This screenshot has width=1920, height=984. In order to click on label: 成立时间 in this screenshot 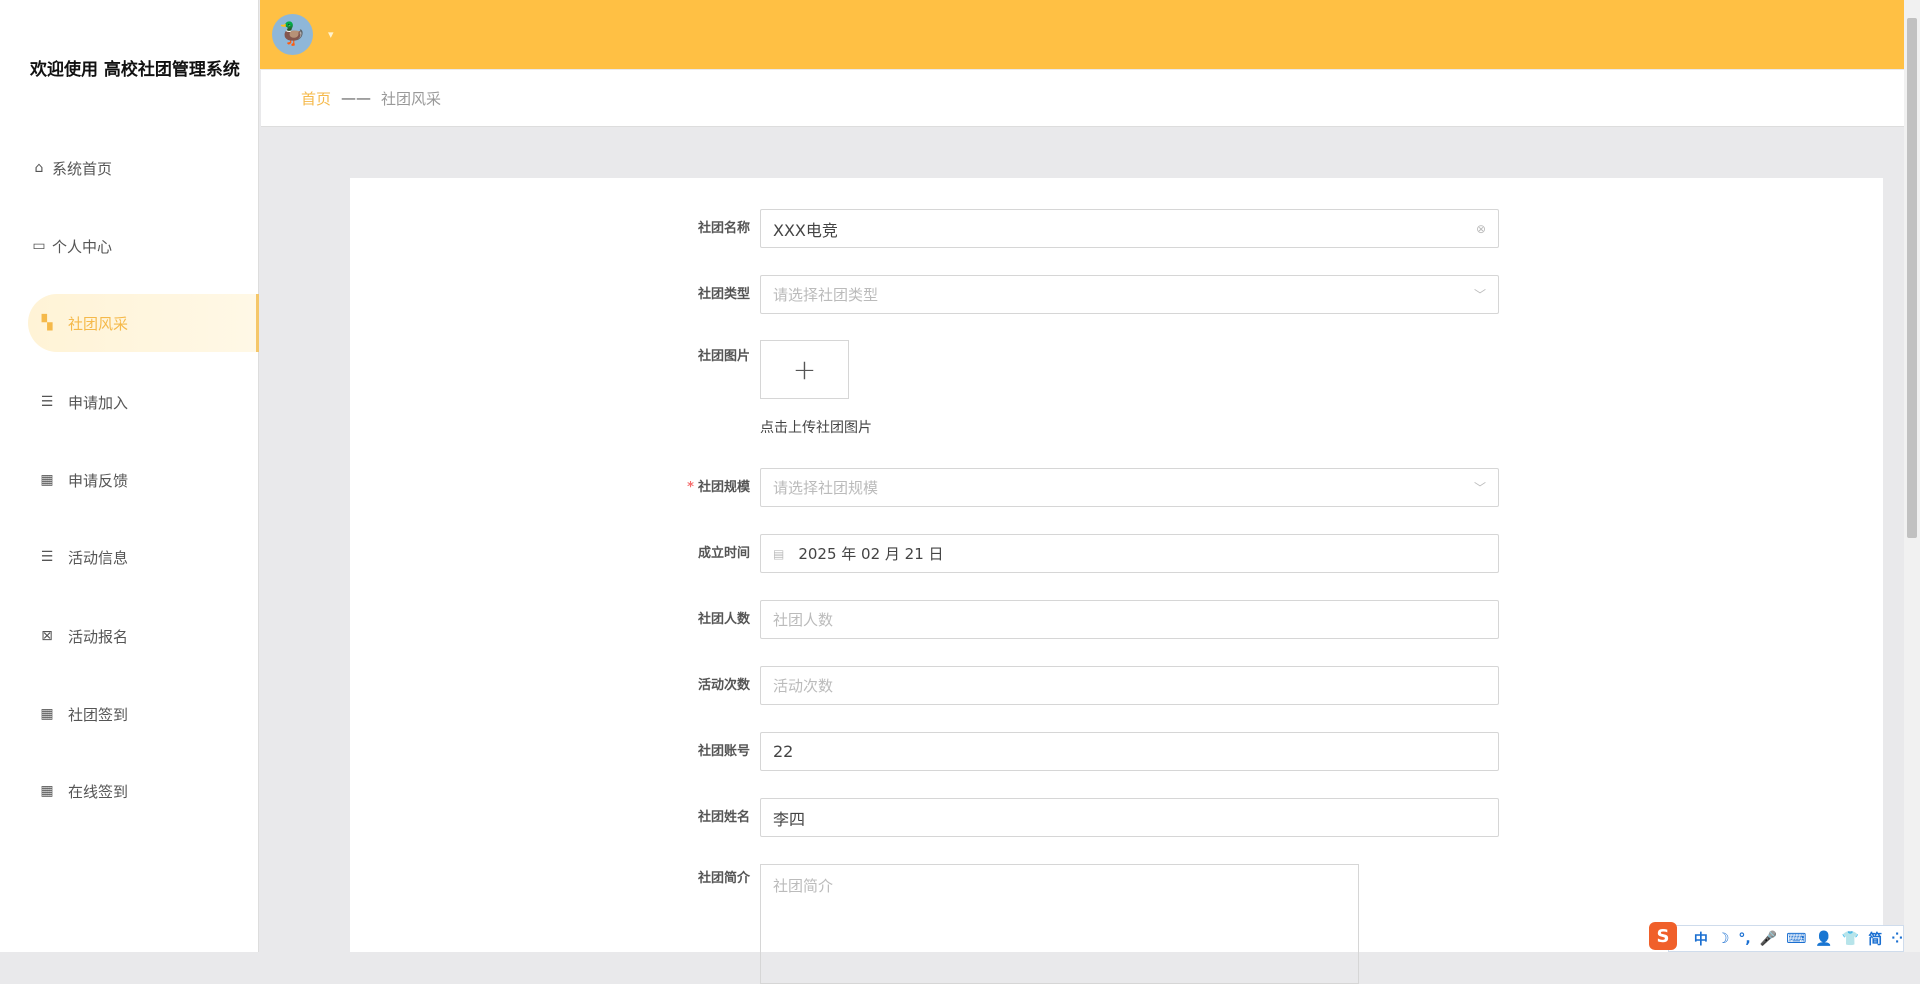, I will do `click(723, 553)`.